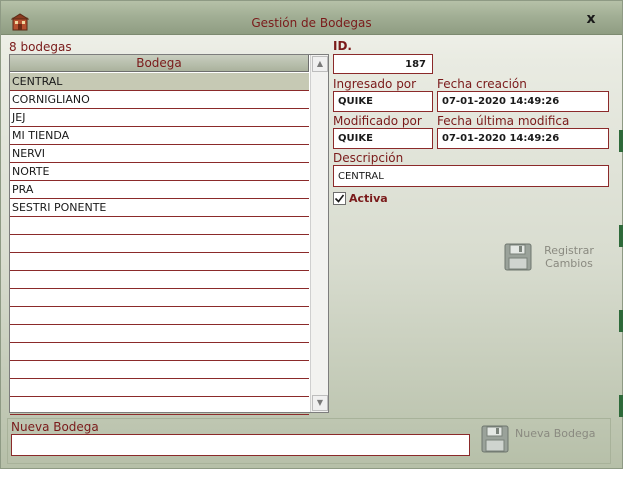 The width and height of the screenshot is (623, 477). What do you see at coordinates (159, 190) in the screenshot?
I see `list-item: PRA` at bounding box center [159, 190].